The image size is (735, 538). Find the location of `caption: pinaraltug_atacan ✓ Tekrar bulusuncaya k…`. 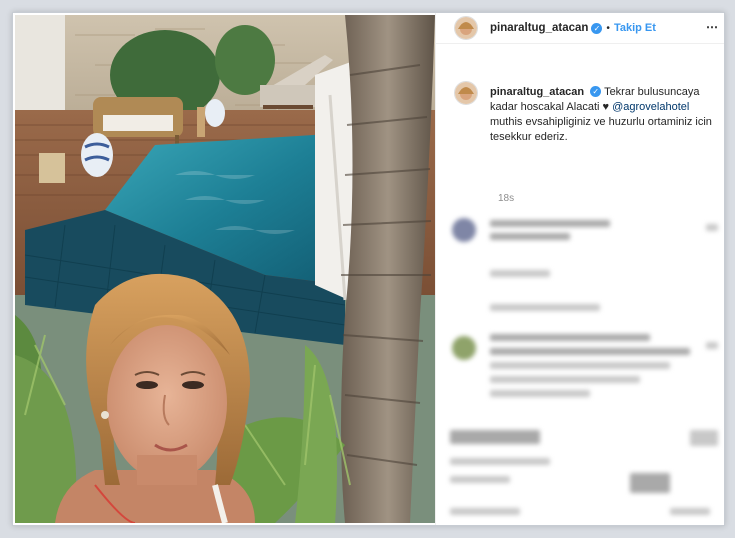

caption: pinaraltug_atacan ✓ Tekrar bulusuncaya k… is located at coordinates (585, 113).